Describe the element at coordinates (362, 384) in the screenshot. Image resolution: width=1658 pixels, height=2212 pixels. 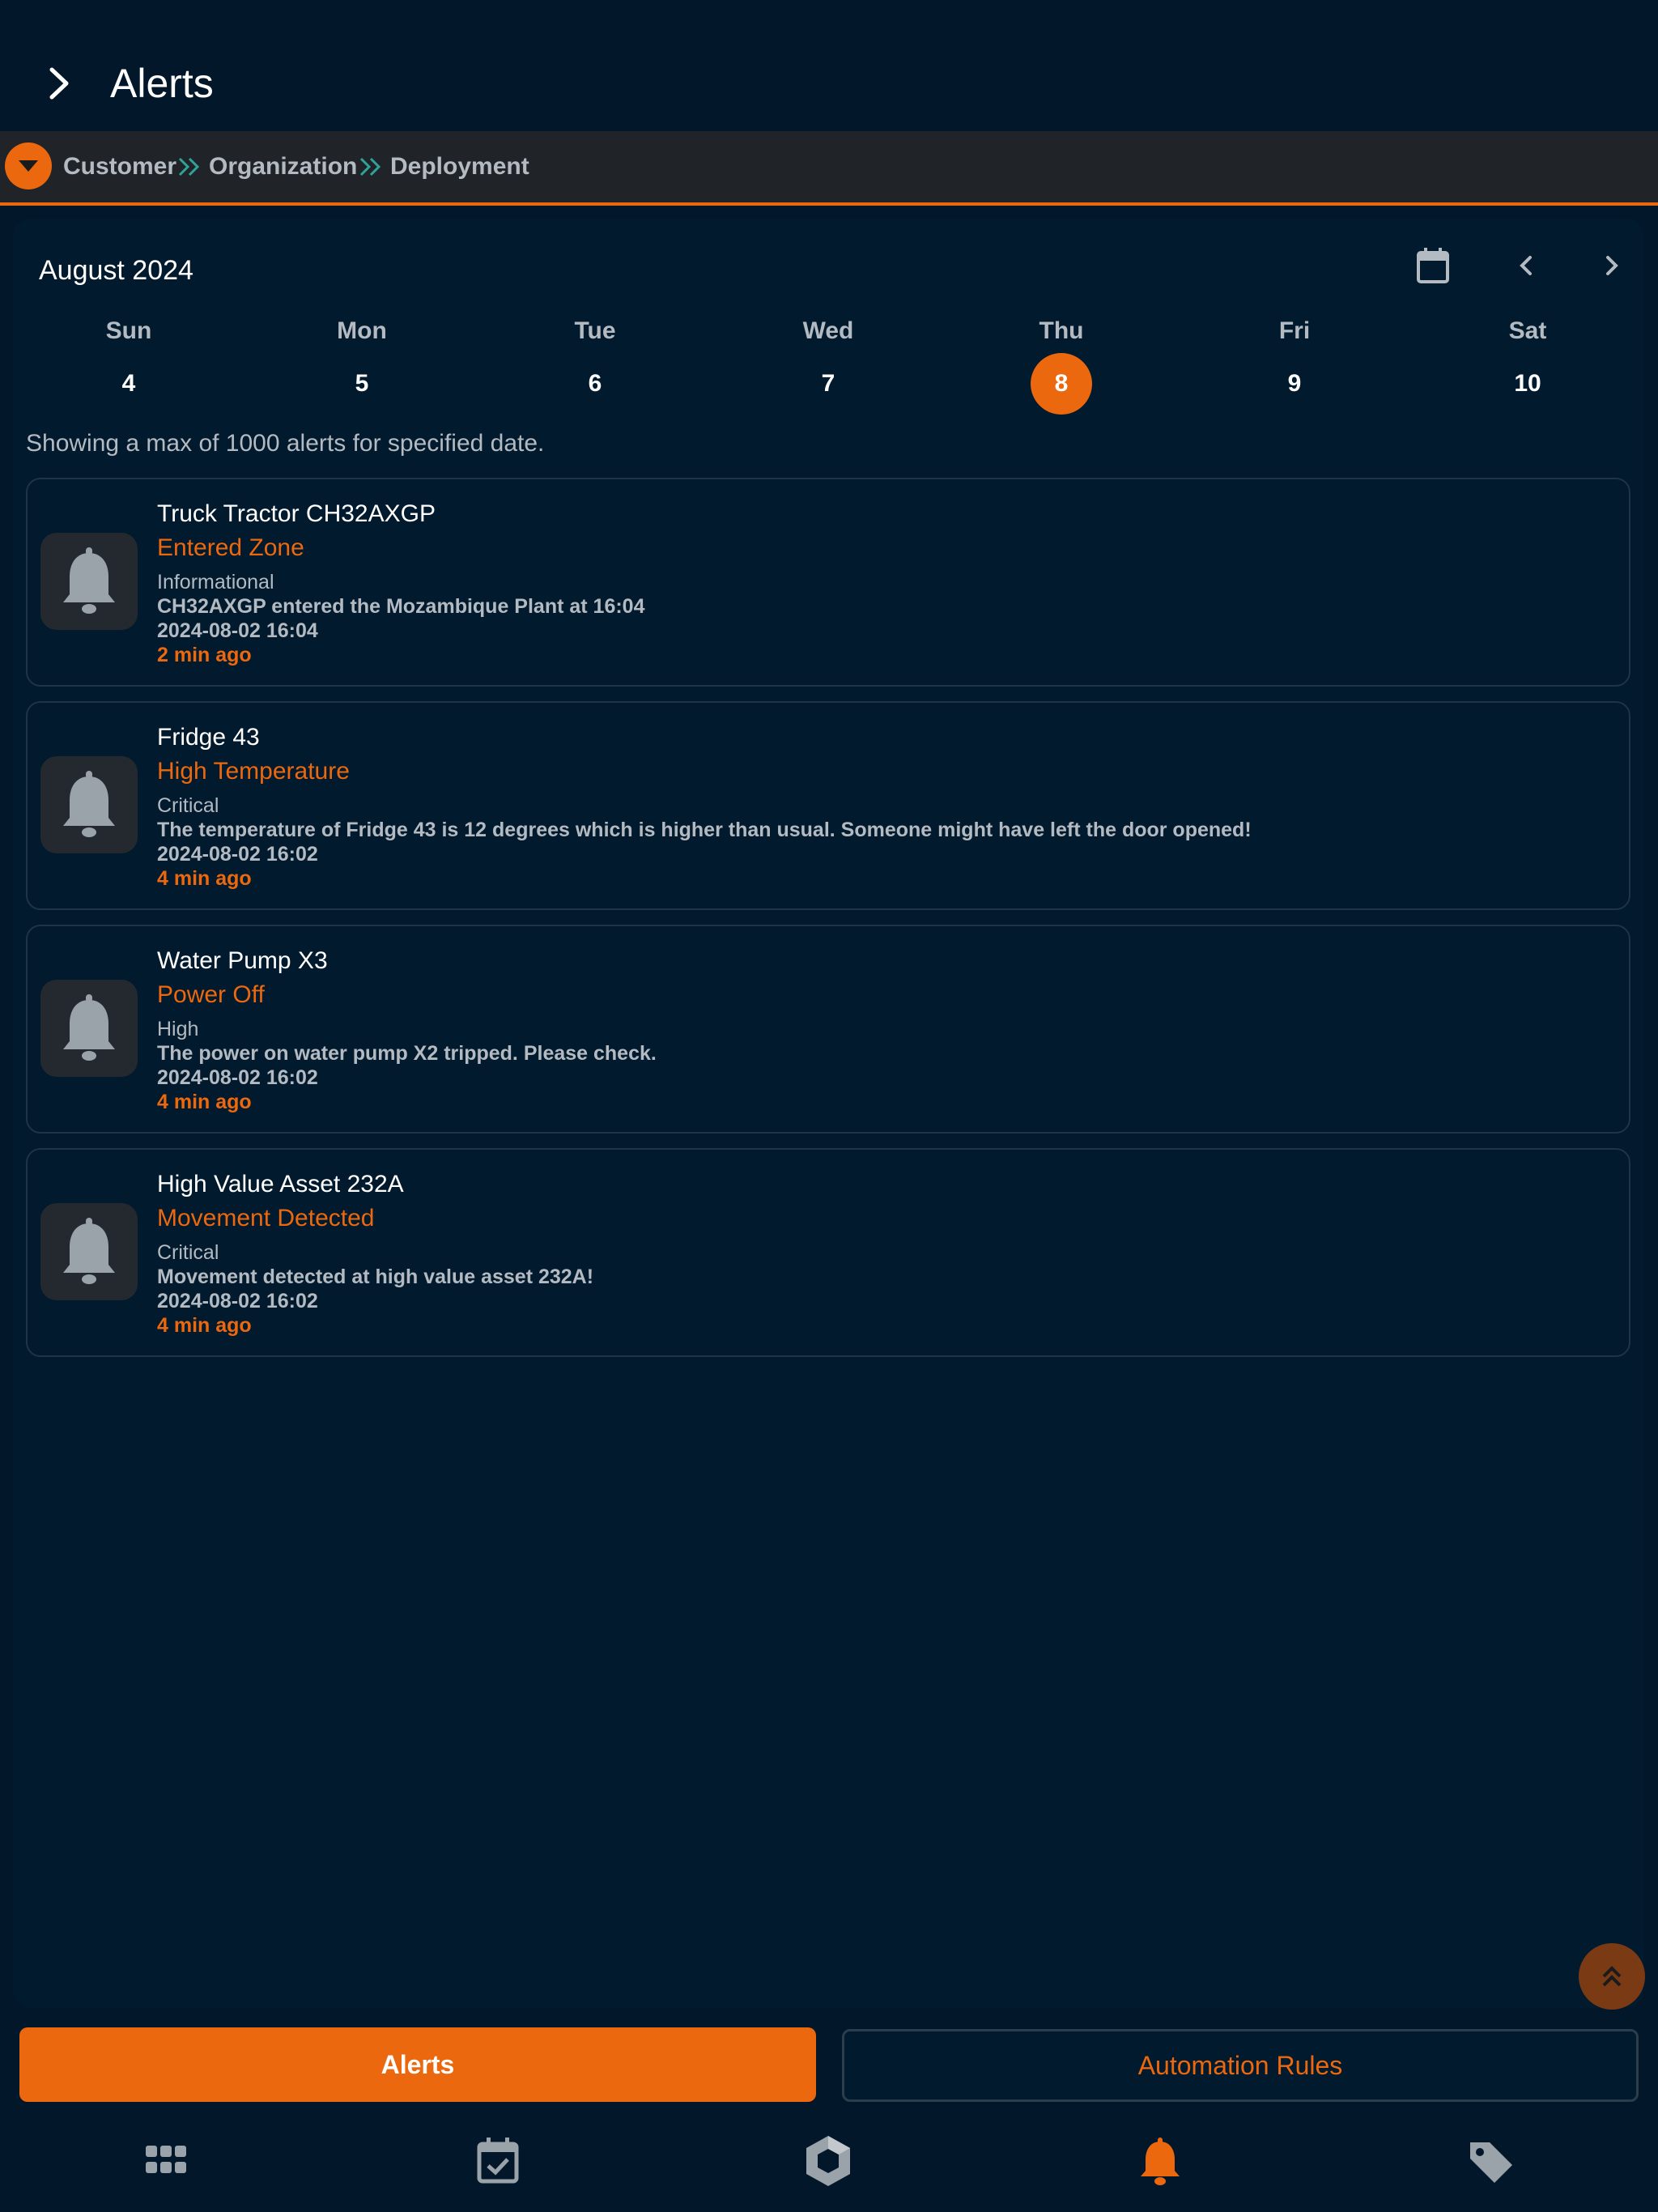
I see `calendar-day: 5` at that location.